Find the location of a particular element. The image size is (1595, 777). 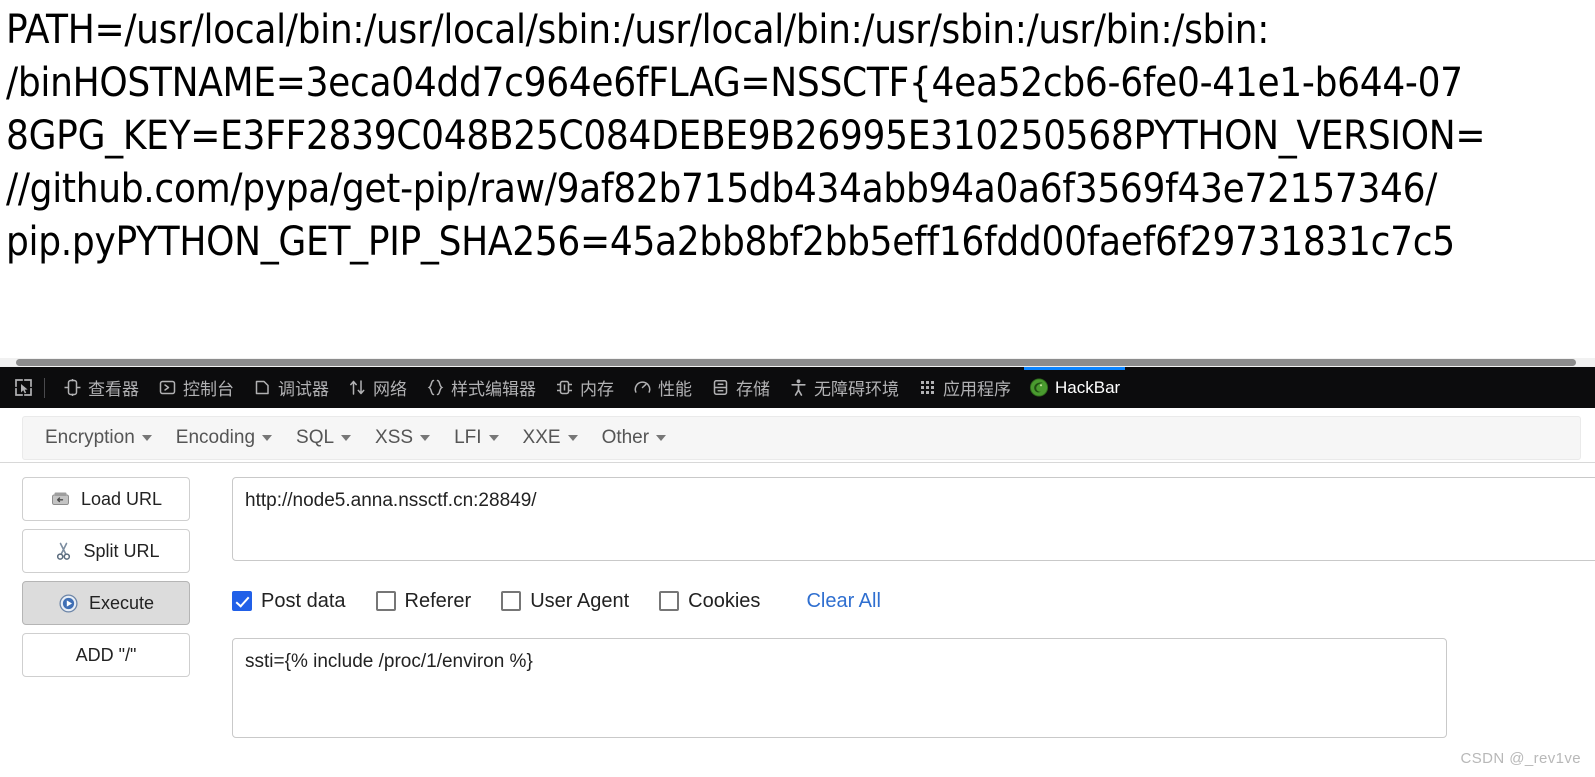

load-url-button: Load URL is located at coordinates (106, 499).